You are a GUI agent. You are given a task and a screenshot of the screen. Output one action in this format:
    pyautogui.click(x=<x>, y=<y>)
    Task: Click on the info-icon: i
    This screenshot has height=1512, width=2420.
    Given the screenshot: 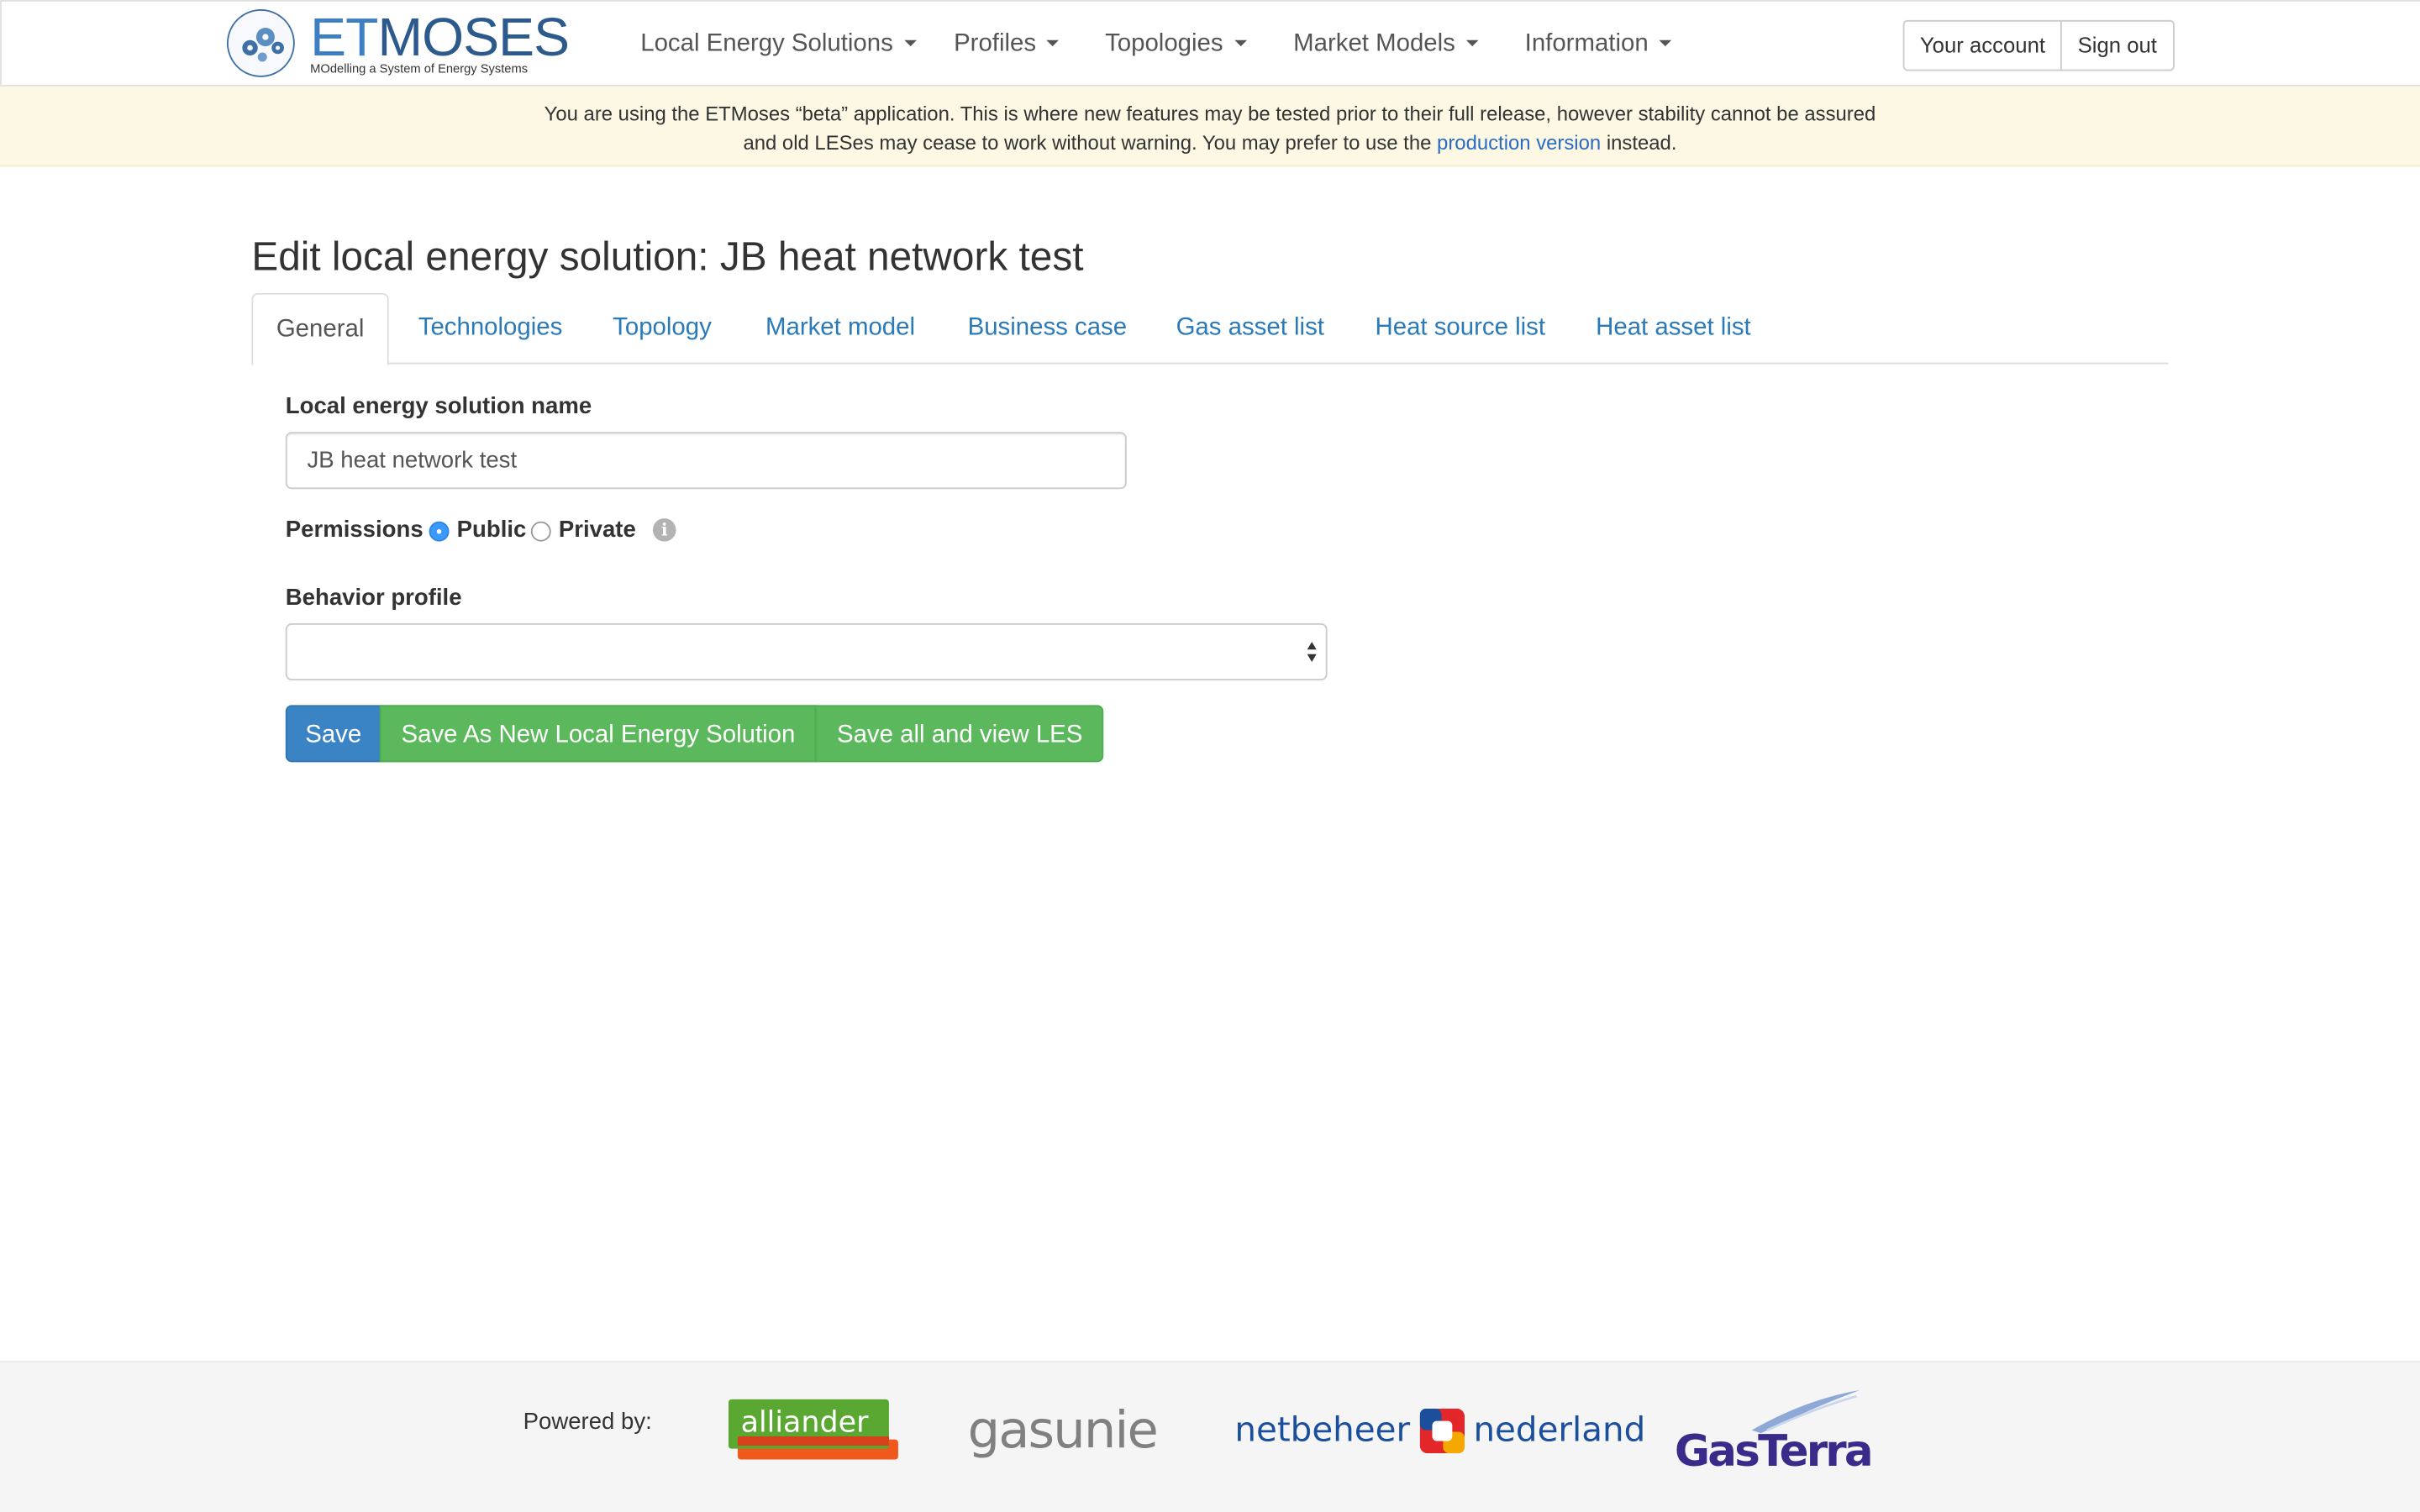 What is the action you would take?
    pyautogui.click(x=664, y=530)
    